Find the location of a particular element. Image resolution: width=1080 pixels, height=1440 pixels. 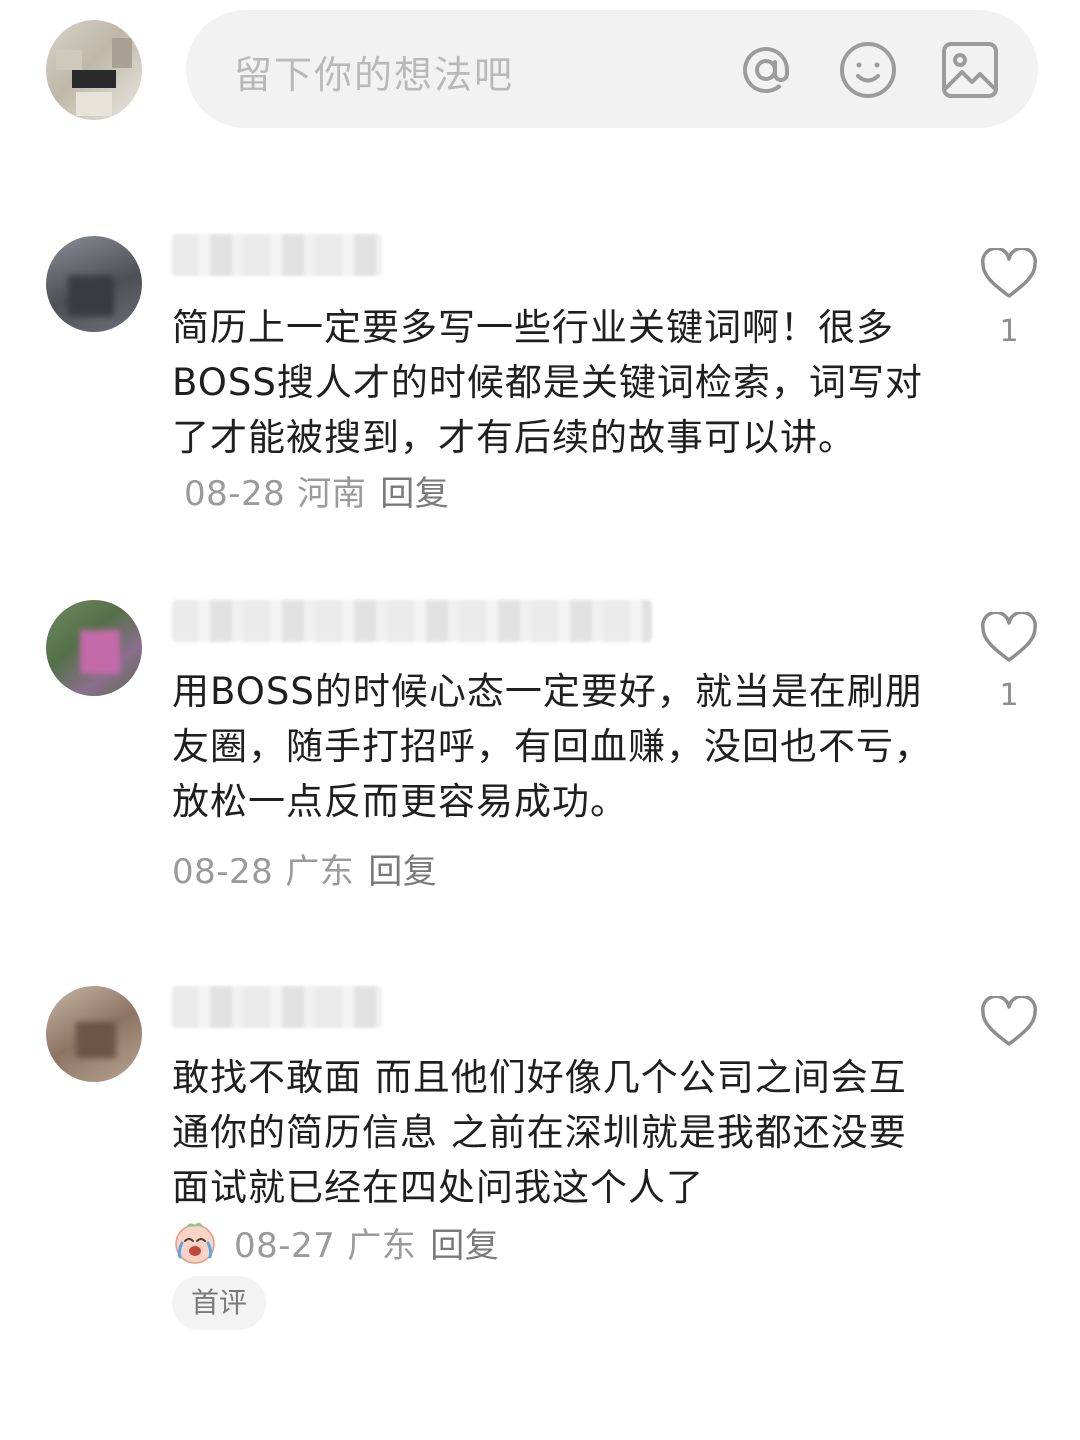

comment-meta: 08-27 广东 回复 is located at coordinates (335, 1242).